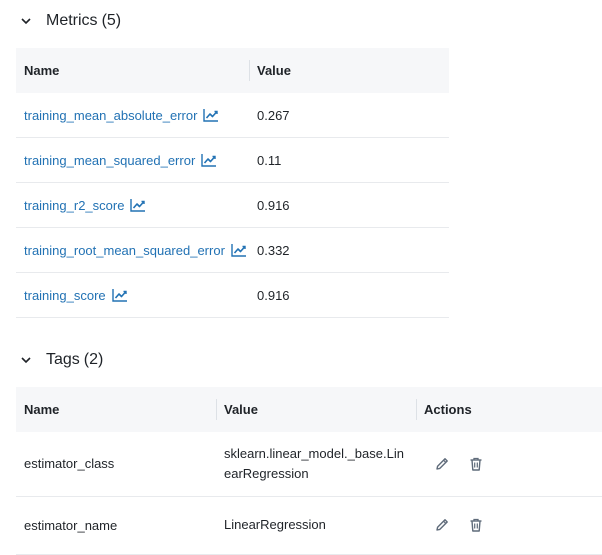 The image size is (602, 555). What do you see at coordinates (74, 205) in the screenshot?
I see `metric-name: training_r2_score` at bounding box center [74, 205].